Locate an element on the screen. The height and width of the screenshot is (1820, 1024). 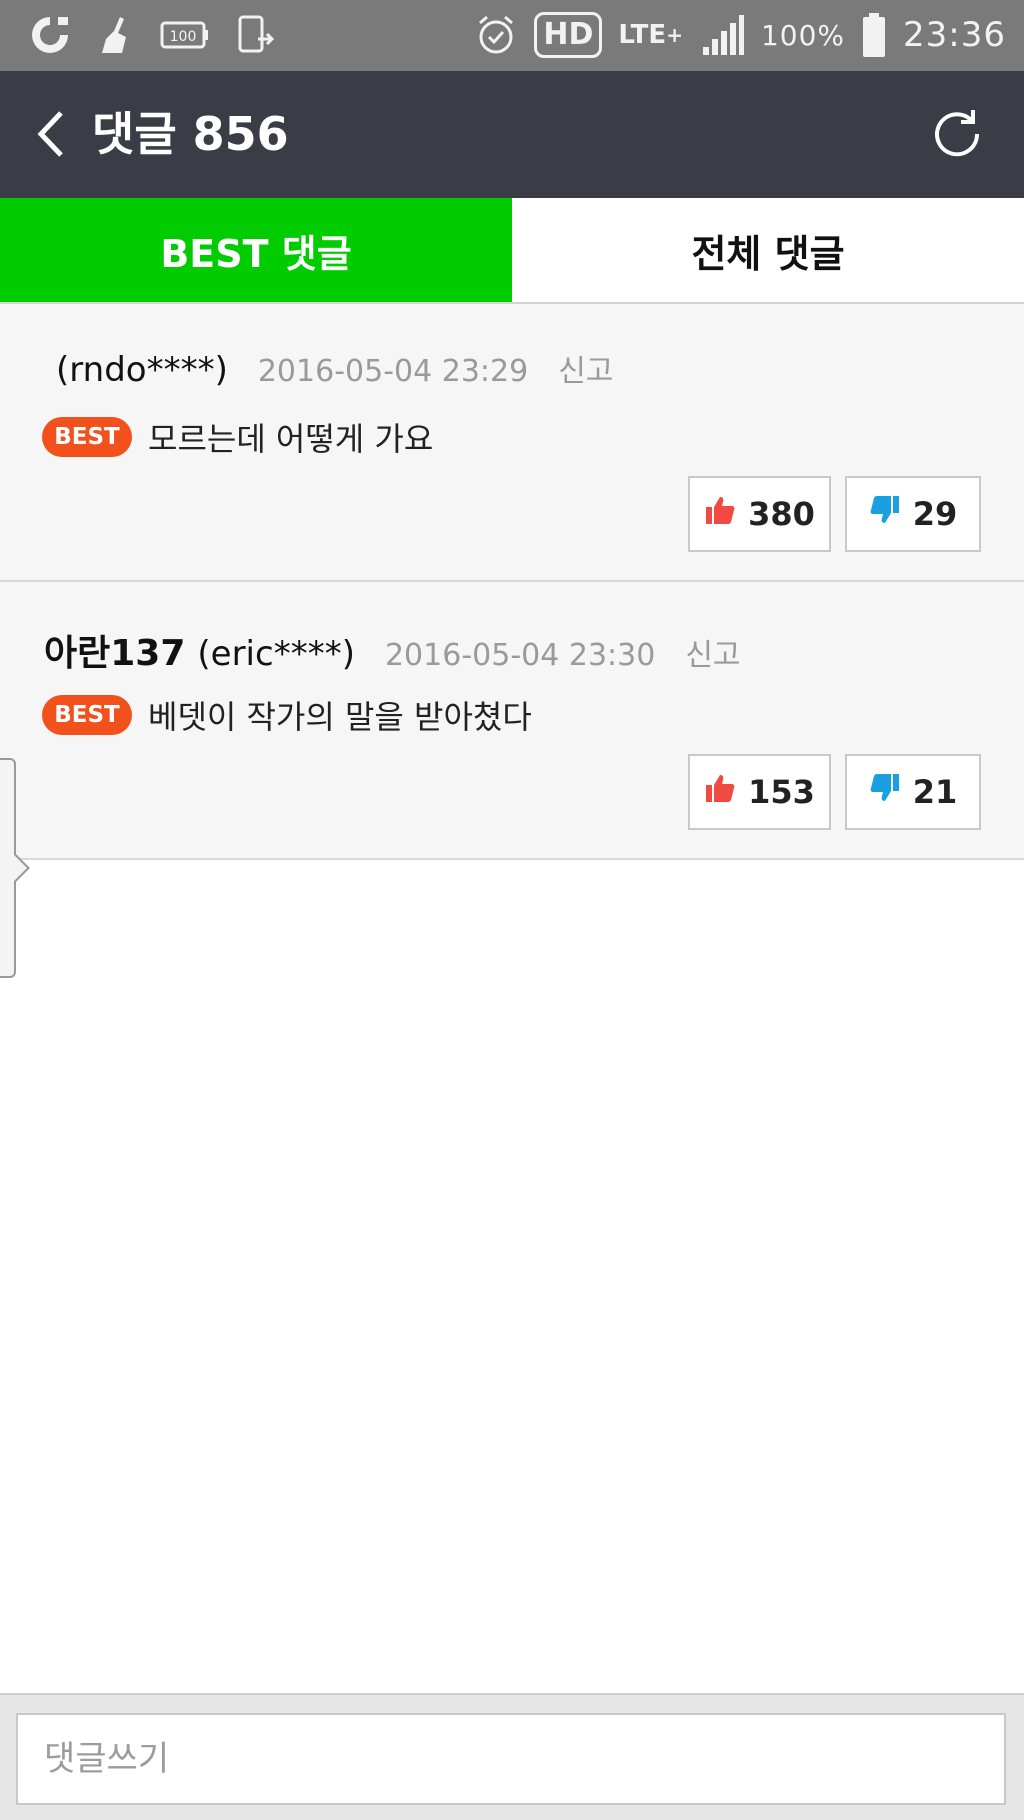
comment-input is located at coordinates (511, 1759).